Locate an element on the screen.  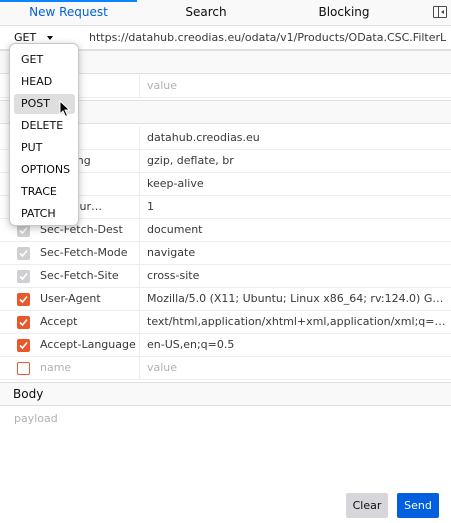
header-name: Accept is located at coordinates (88, 322).